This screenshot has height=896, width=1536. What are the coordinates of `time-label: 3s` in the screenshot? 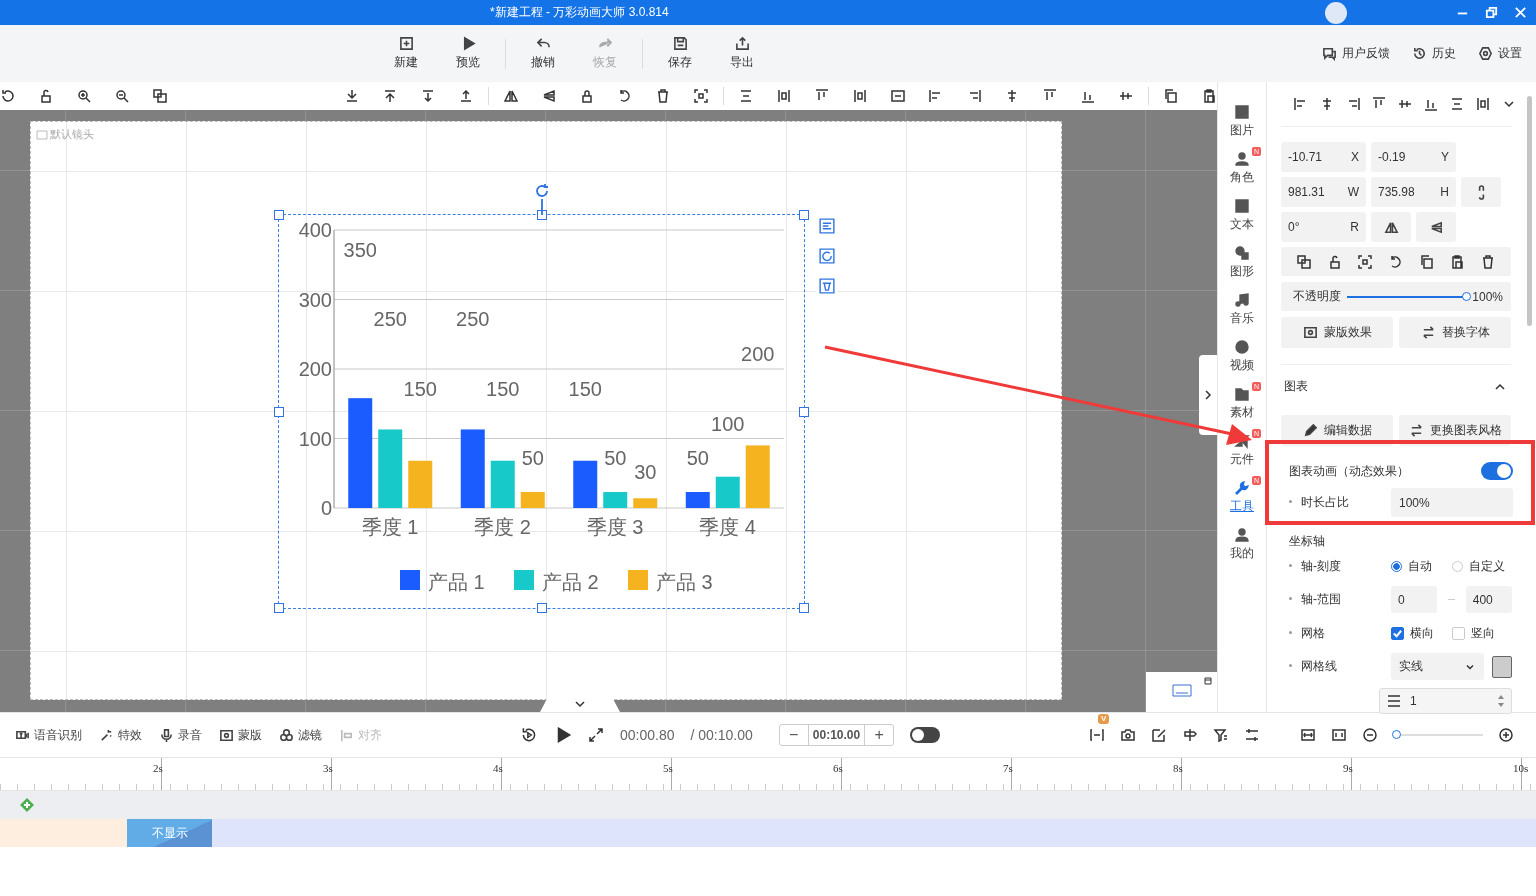 It's located at (328, 768).